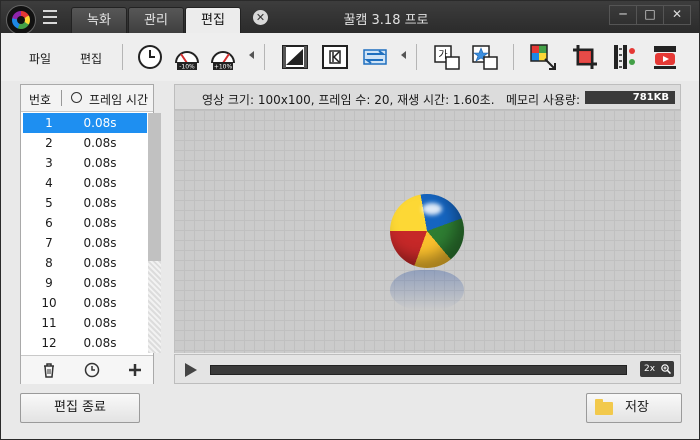 The height and width of the screenshot is (440, 700). Describe the element at coordinates (213, 20) in the screenshot. I see `tab-edit: 편집` at that location.